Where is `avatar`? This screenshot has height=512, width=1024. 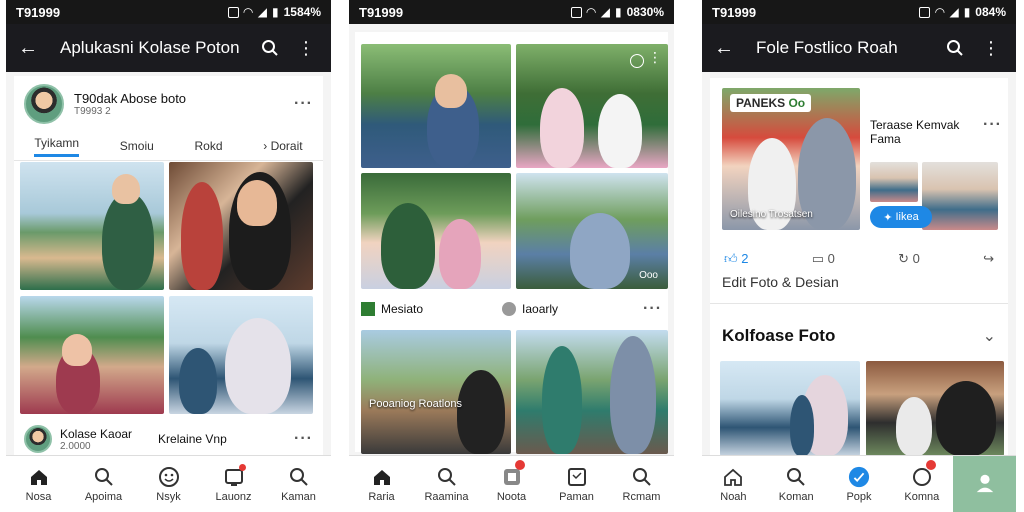 avatar is located at coordinates (44, 104).